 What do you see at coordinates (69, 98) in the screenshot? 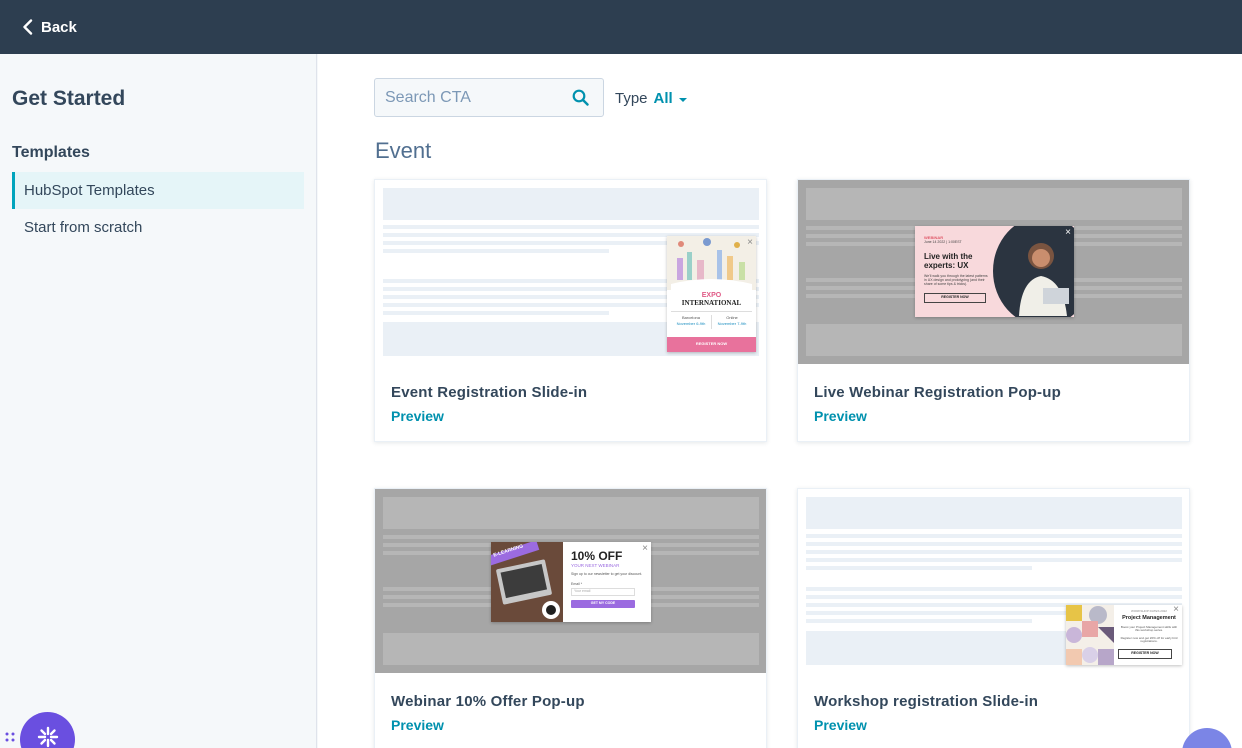
I see `sidebar-title: Get Started` at bounding box center [69, 98].